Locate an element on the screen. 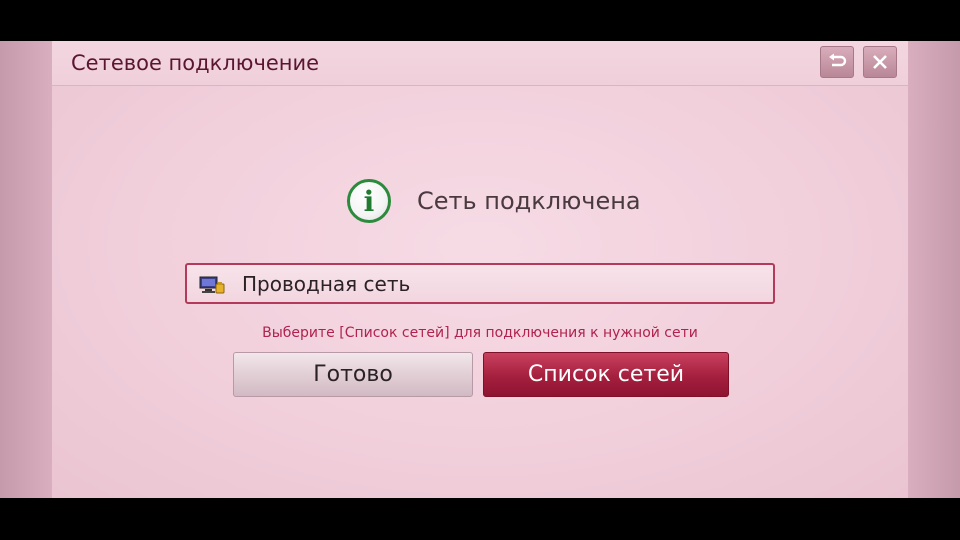 The image size is (960, 540). right-backdrop is located at coordinates (934, 269).